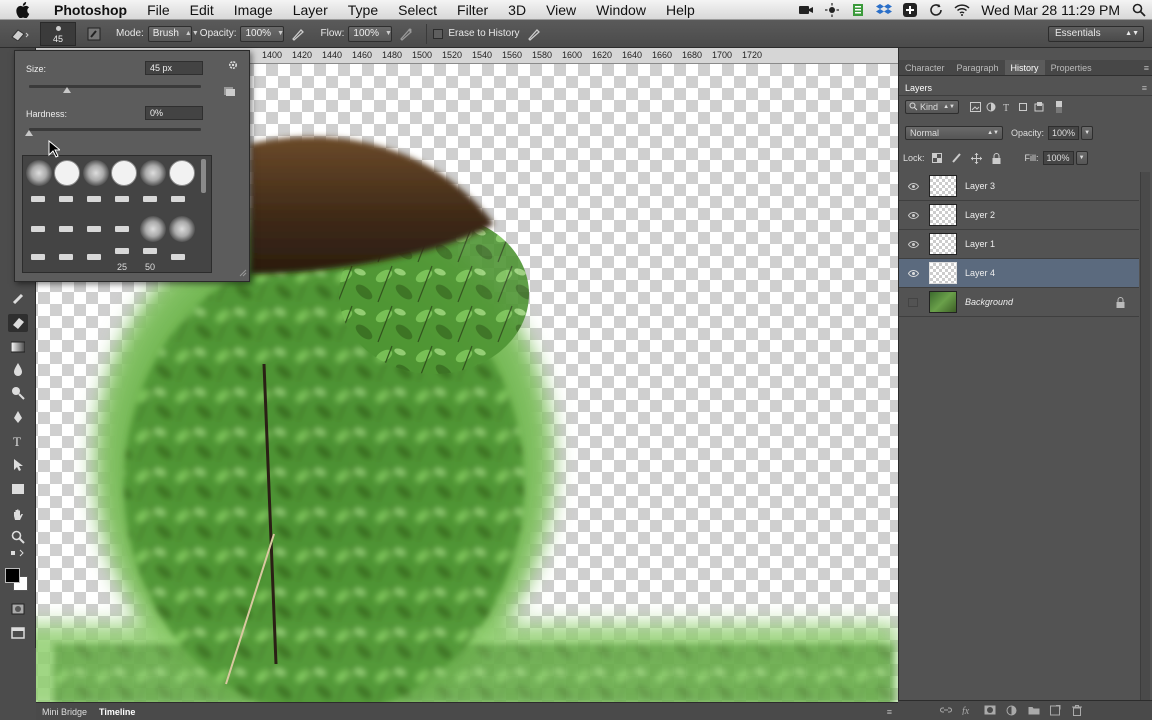  Describe the element at coordinates (174, 113) in the screenshot. I see `hardness-input: 0%` at that location.